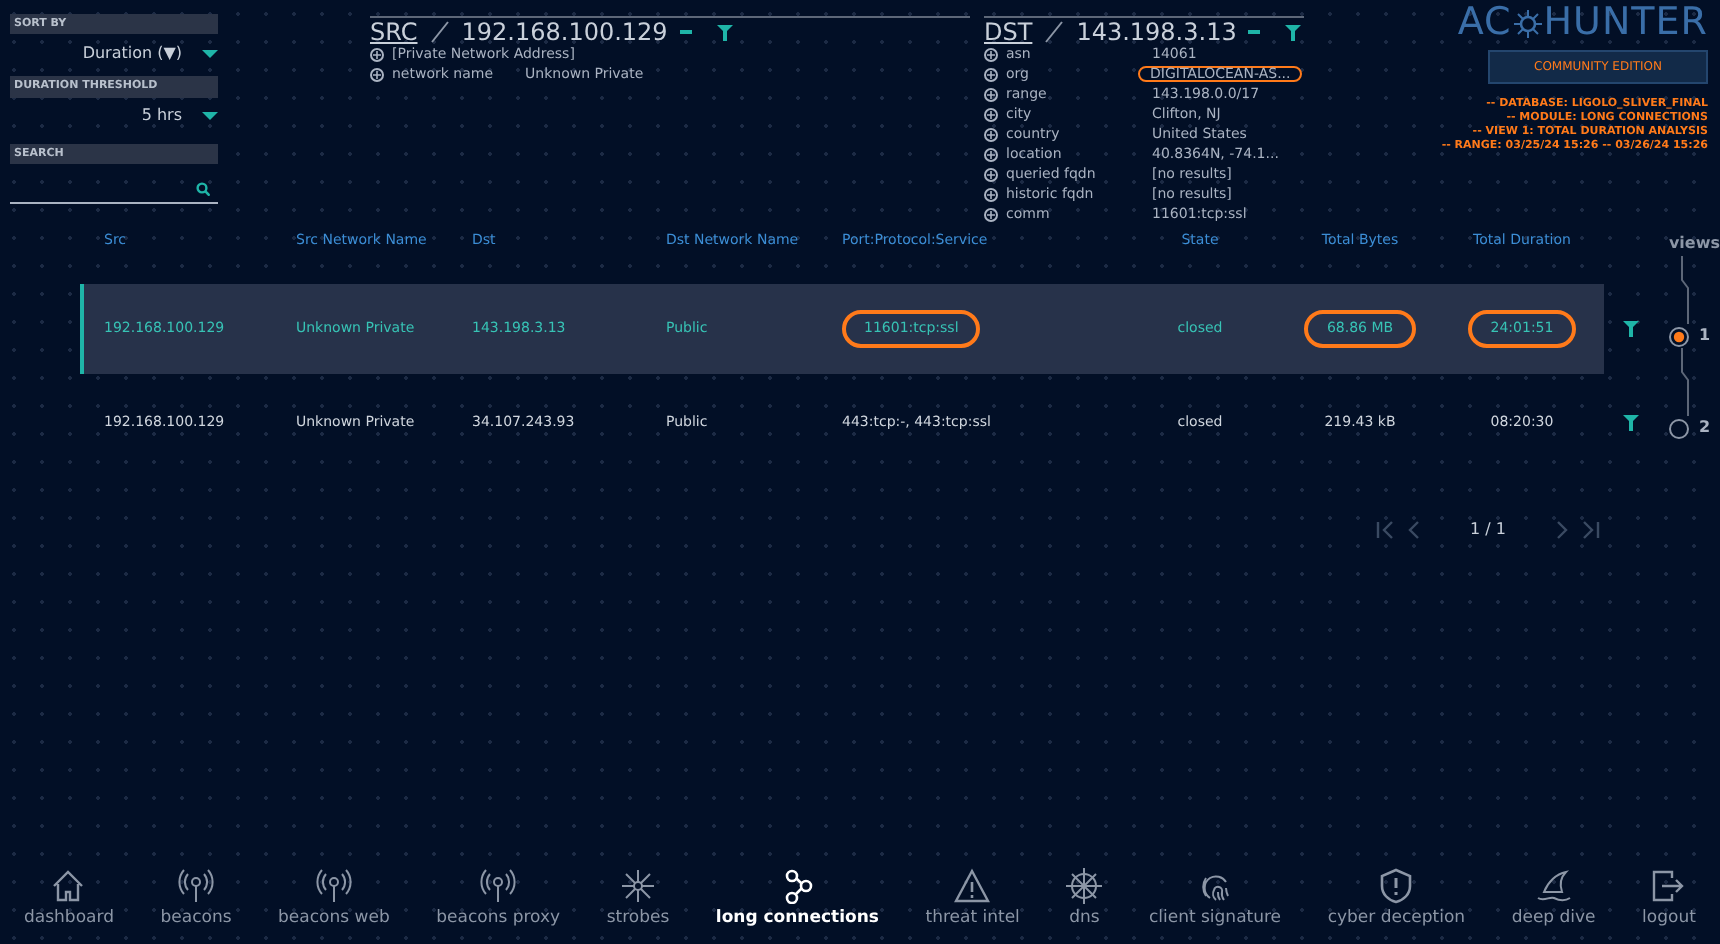  I want to click on dst-address: 143.198.3.13, so click(1156, 32).